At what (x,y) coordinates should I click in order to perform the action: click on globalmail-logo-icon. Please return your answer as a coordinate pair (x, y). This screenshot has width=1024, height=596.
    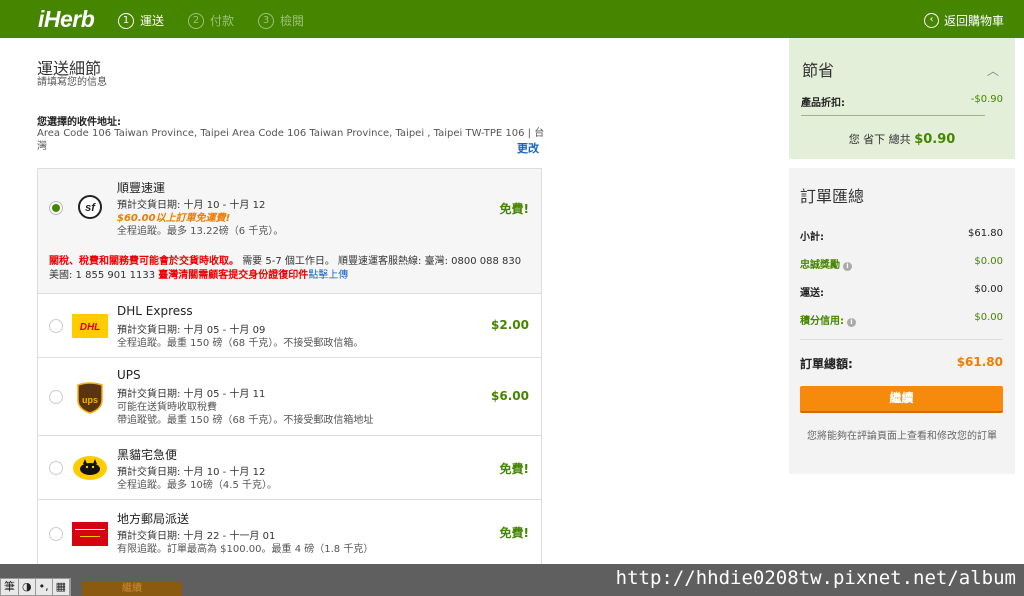
    Looking at the image, I should click on (90, 534).